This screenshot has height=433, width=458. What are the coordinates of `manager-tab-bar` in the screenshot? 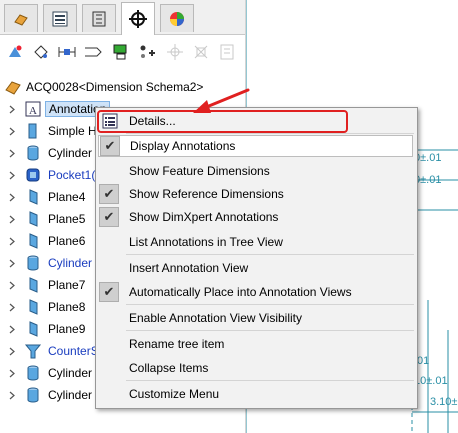 It's located at (122, 17).